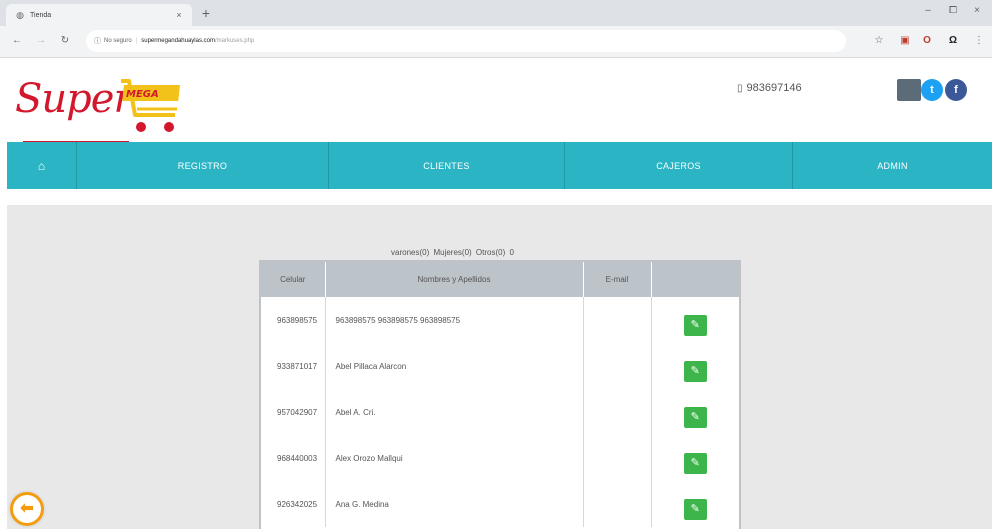 The height and width of the screenshot is (529, 992). I want to click on social-square-icon, so click(909, 90).